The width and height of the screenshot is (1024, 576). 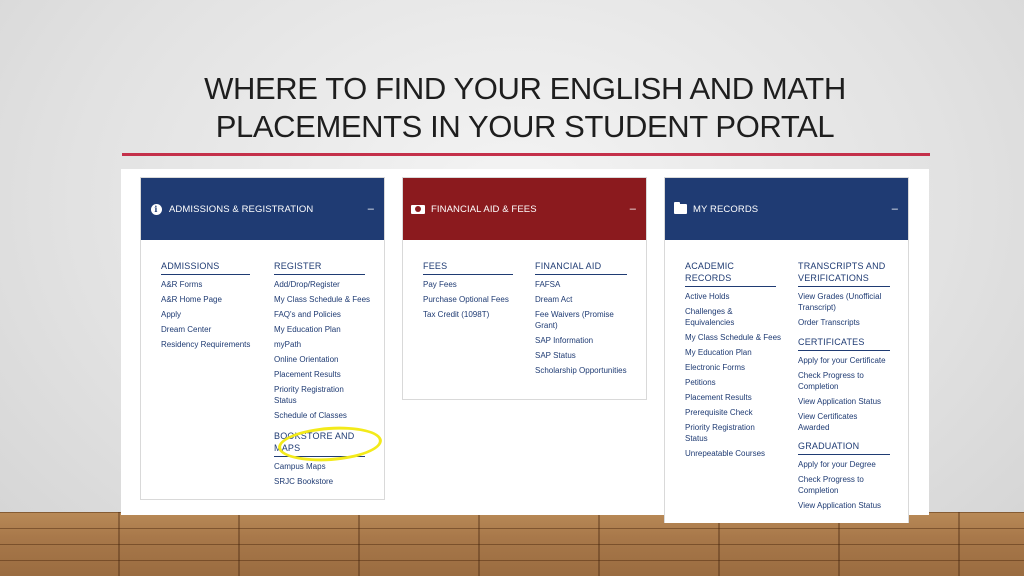 I want to click on link-active-holds: Active Holds, so click(x=730, y=296).